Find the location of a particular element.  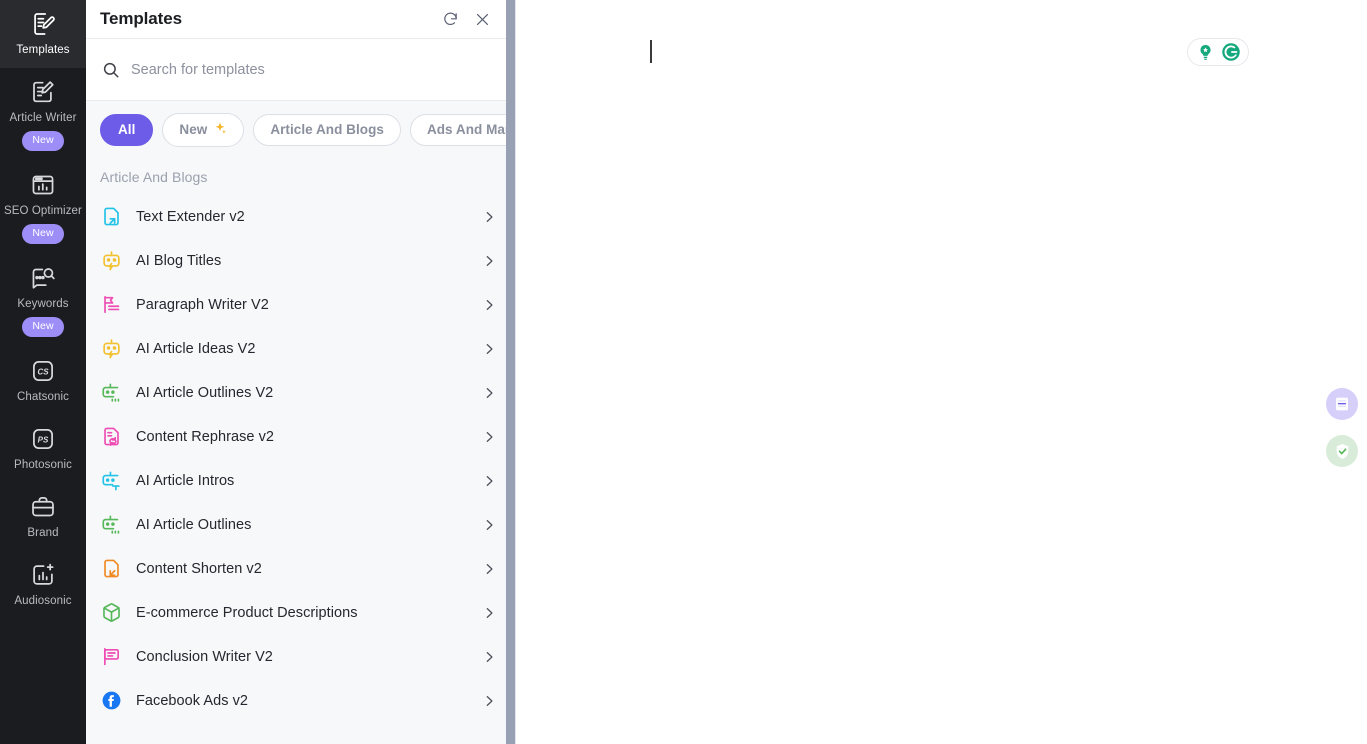

rephrase-doc-icon is located at coordinates (111, 437).